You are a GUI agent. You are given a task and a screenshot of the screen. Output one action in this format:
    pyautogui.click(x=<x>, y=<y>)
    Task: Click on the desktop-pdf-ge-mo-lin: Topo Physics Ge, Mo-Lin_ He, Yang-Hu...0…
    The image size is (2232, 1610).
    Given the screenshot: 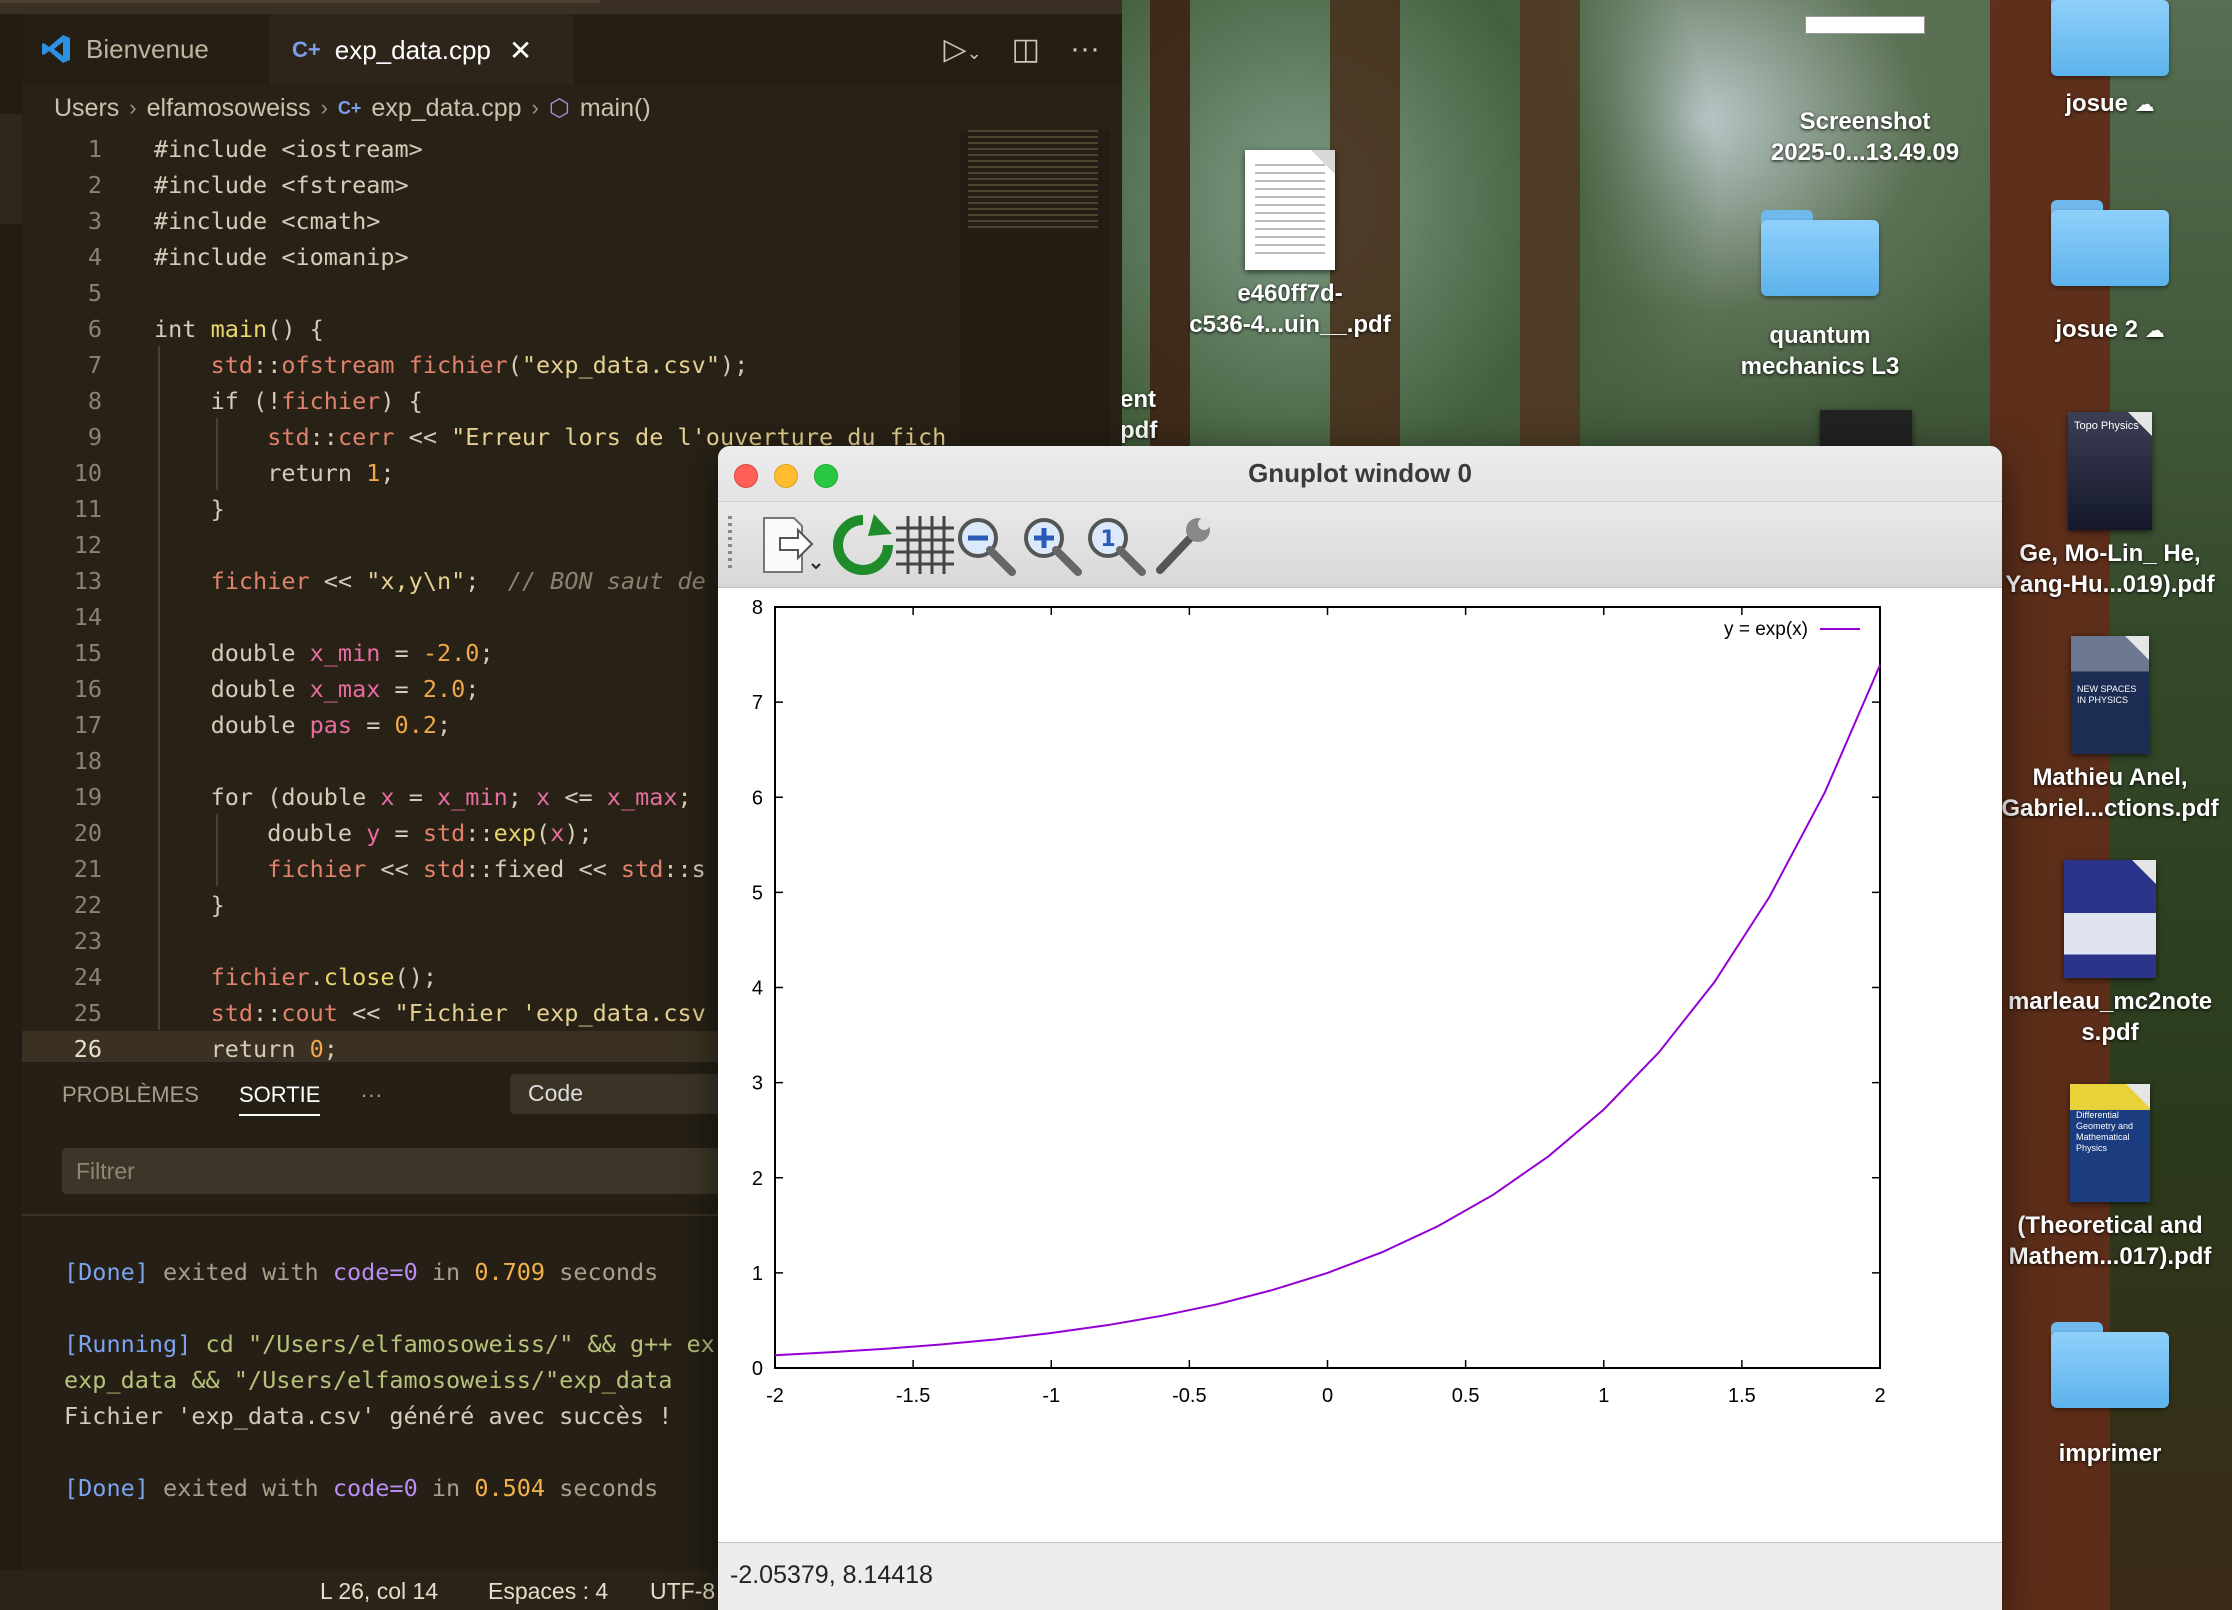 What is the action you would take?
    pyautogui.click(x=2110, y=506)
    